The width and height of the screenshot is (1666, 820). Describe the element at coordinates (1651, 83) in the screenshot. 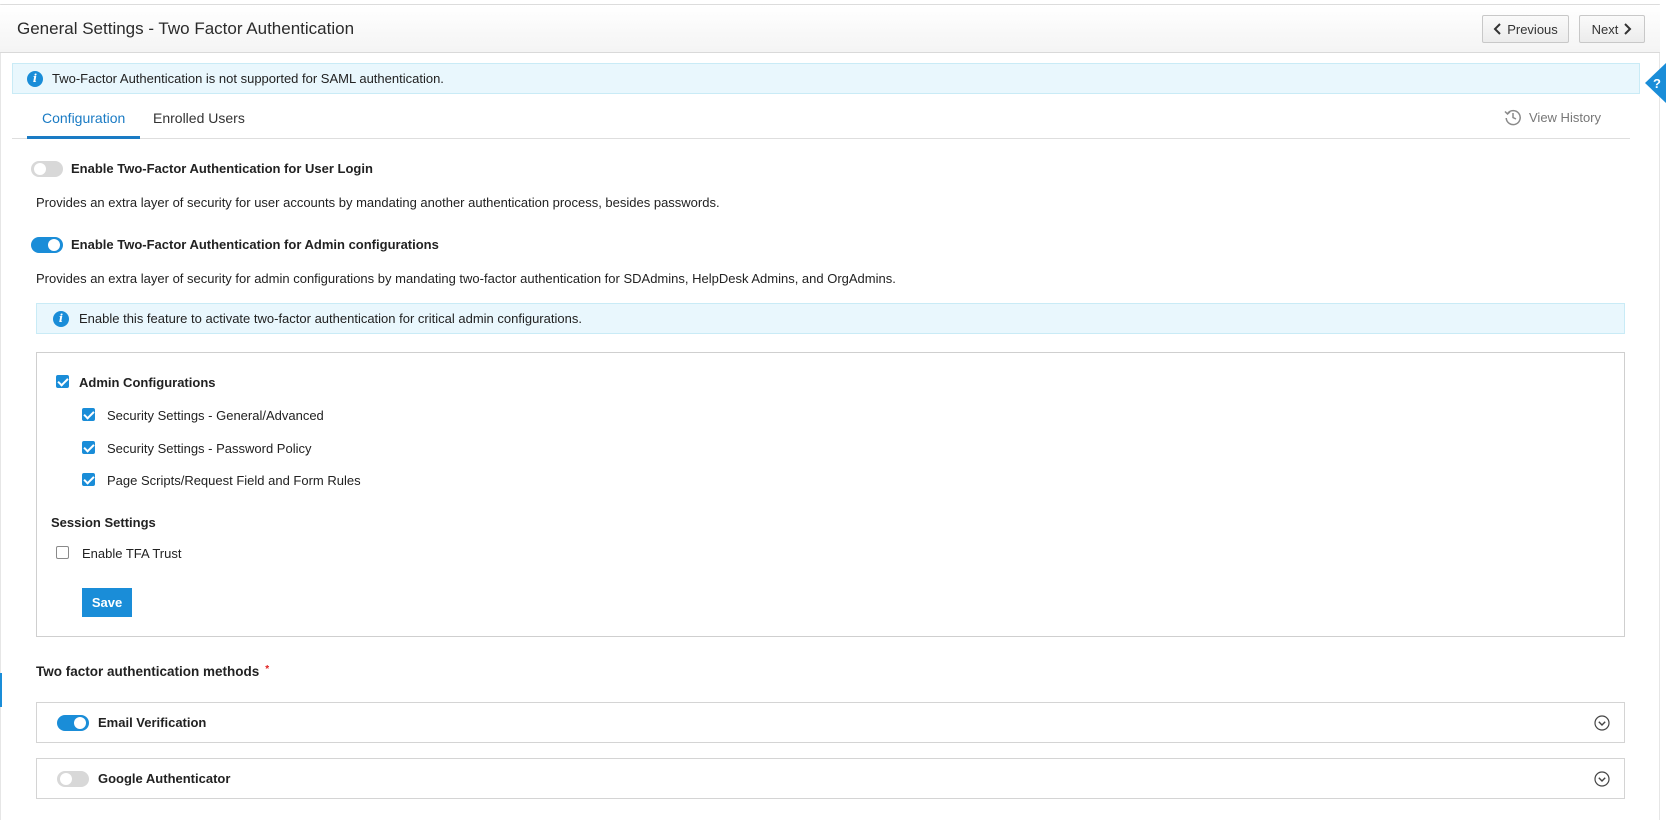

I see `help-icon: ?` at that location.